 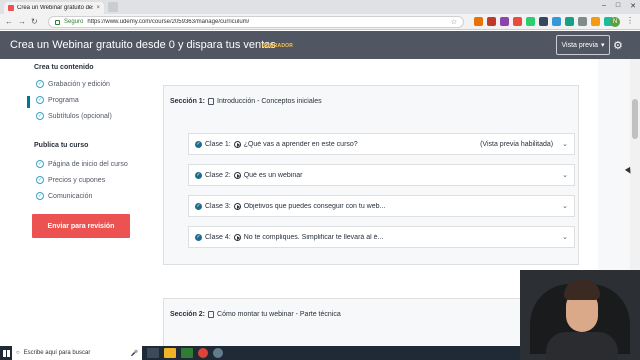 I want to click on sidebar-item-label: Subtítulos (opcional), so click(x=80, y=116).